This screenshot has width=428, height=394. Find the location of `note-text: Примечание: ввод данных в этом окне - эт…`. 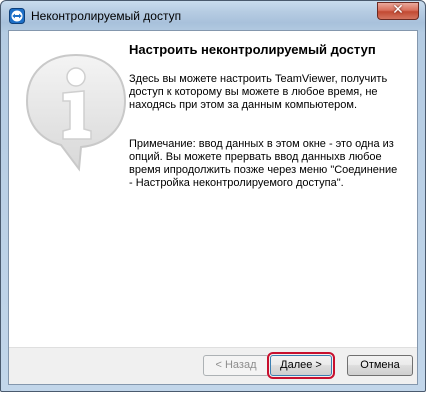

note-text: Примечание: ввод данных в этом окне - эт… is located at coordinates (263, 163).